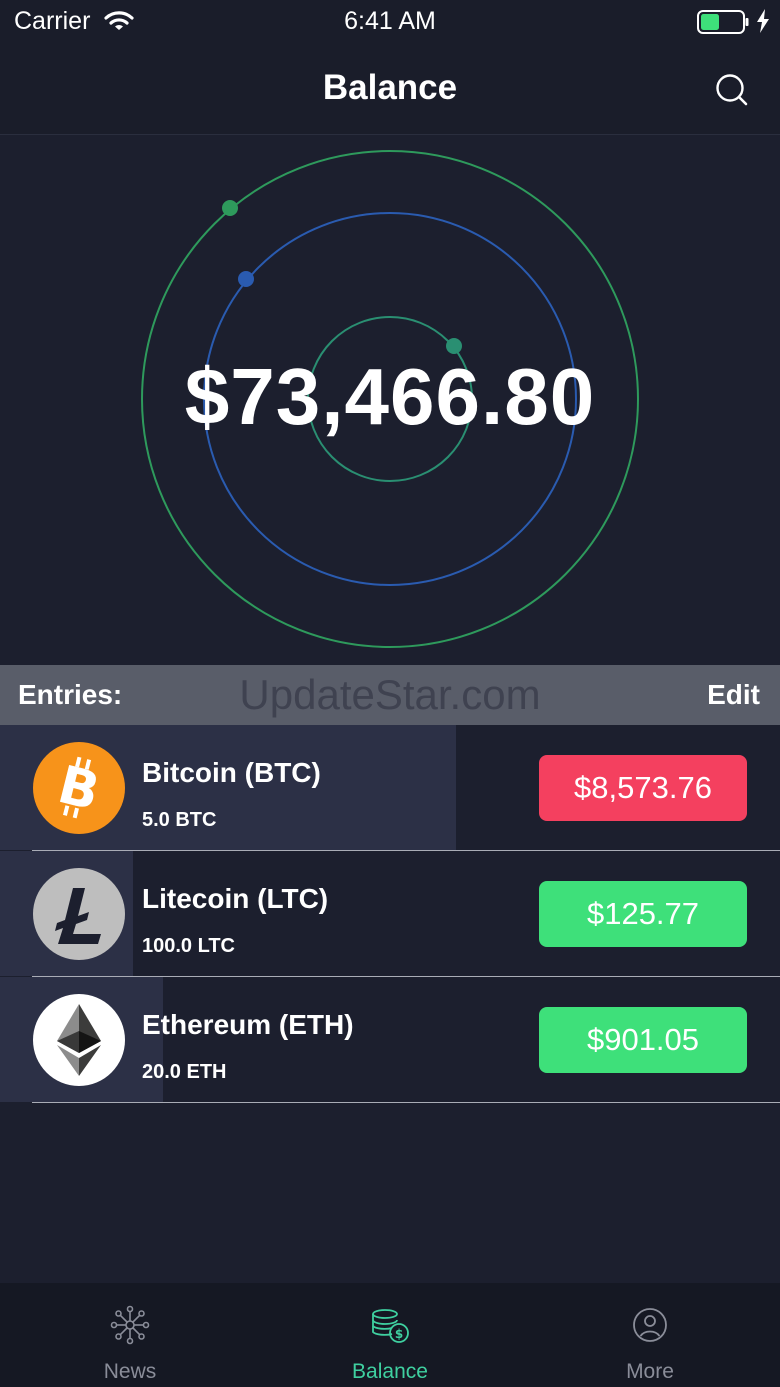 This screenshot has width=780, height=1387. I want to click on entries-header: Entries: UpdateStar.com Edit, so click(390, 695).